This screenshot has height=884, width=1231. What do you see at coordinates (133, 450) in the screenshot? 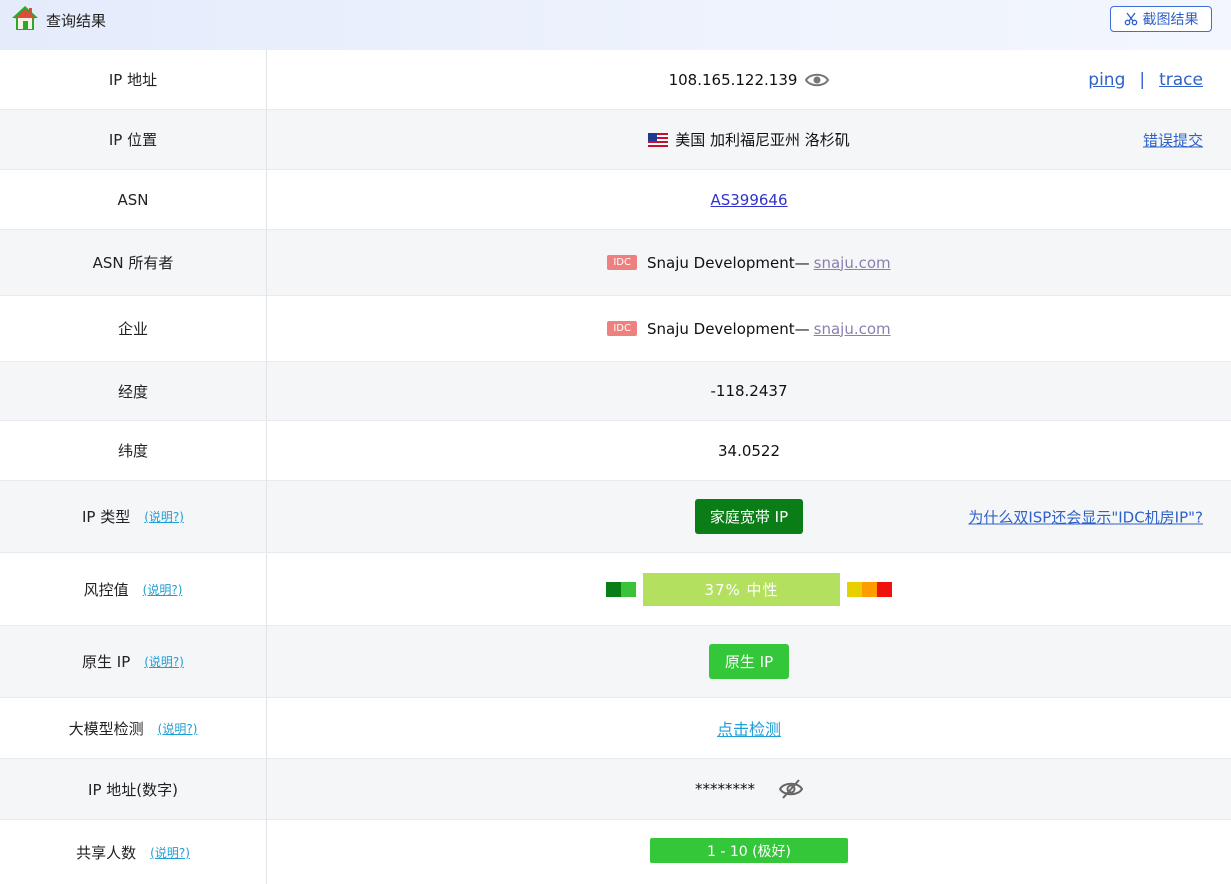
I see `label-latitude: 纬度` at bounding box center [133, 450].